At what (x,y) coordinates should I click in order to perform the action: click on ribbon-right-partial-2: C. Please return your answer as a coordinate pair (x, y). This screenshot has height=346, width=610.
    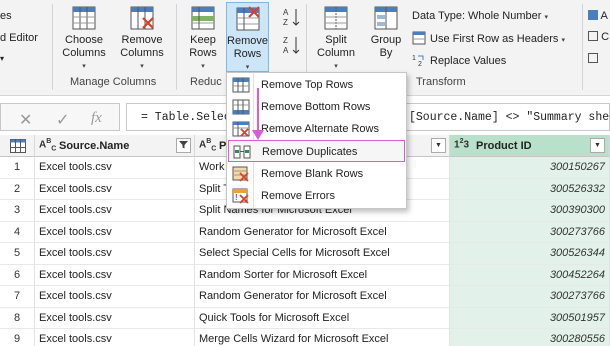
    Looking at the image, I should click on (598, 37).